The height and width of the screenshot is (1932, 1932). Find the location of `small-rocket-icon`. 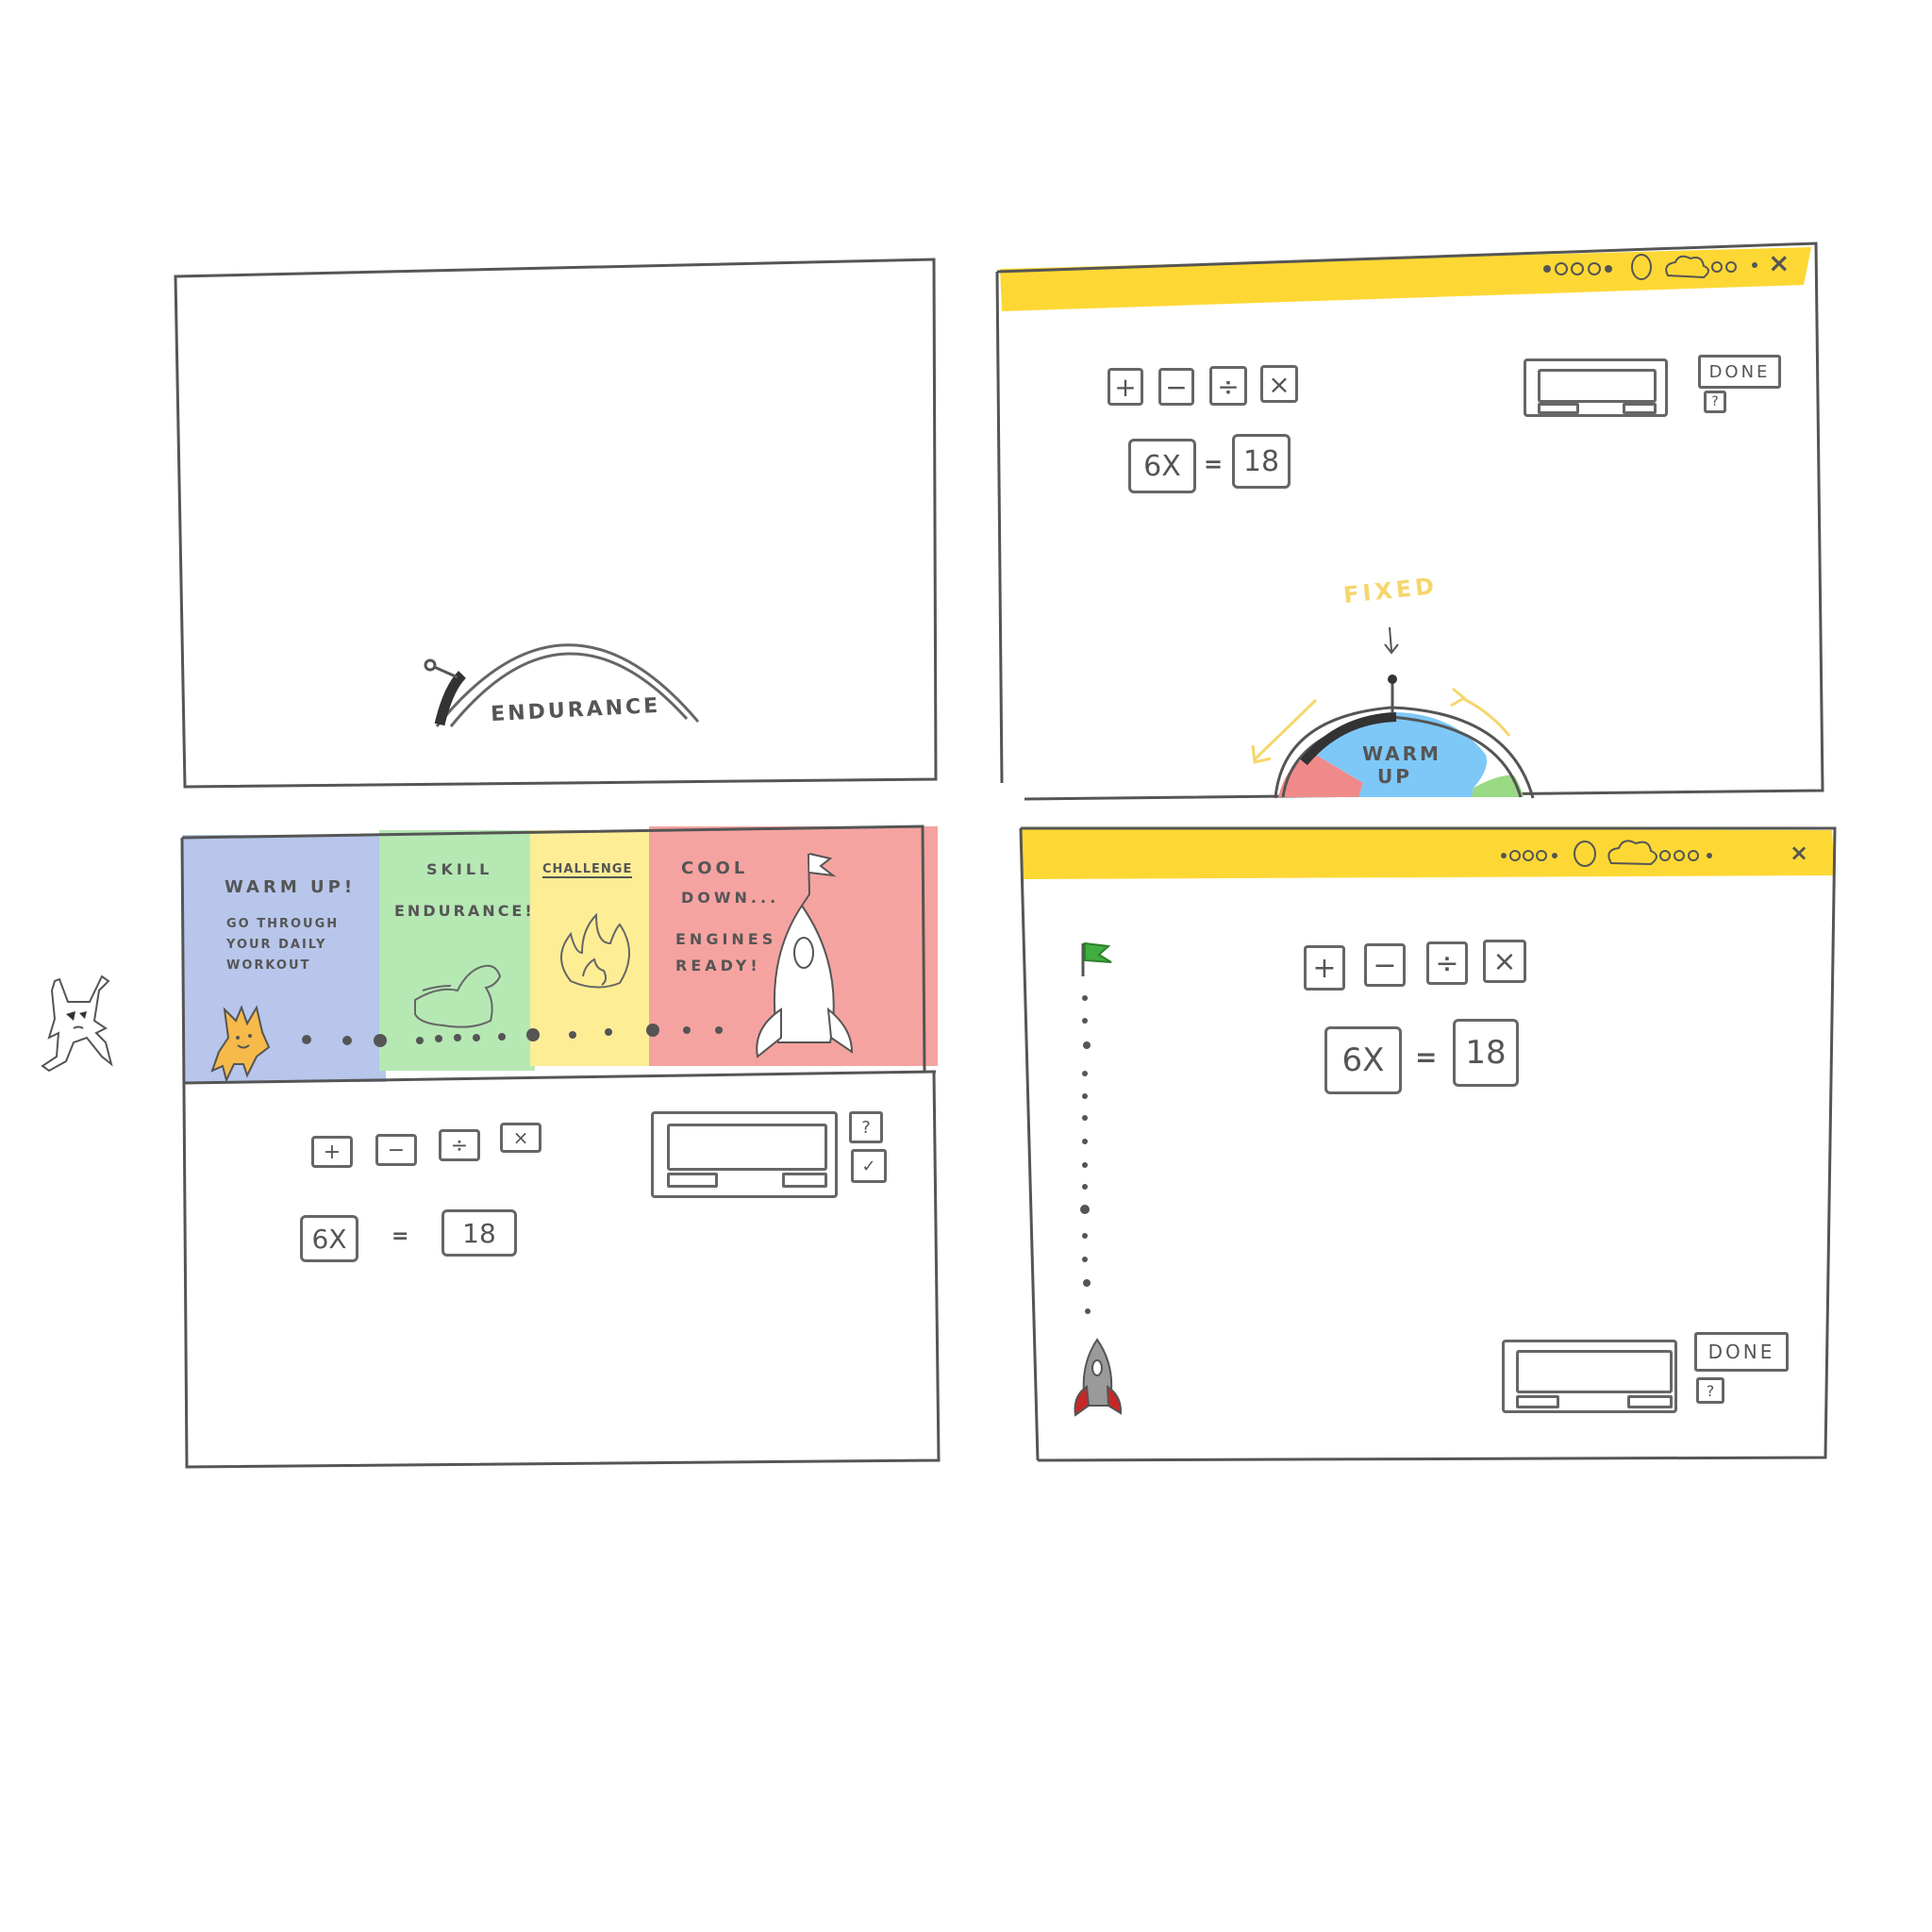

small-rocket-icon is located at coordinates (1098, 1378).